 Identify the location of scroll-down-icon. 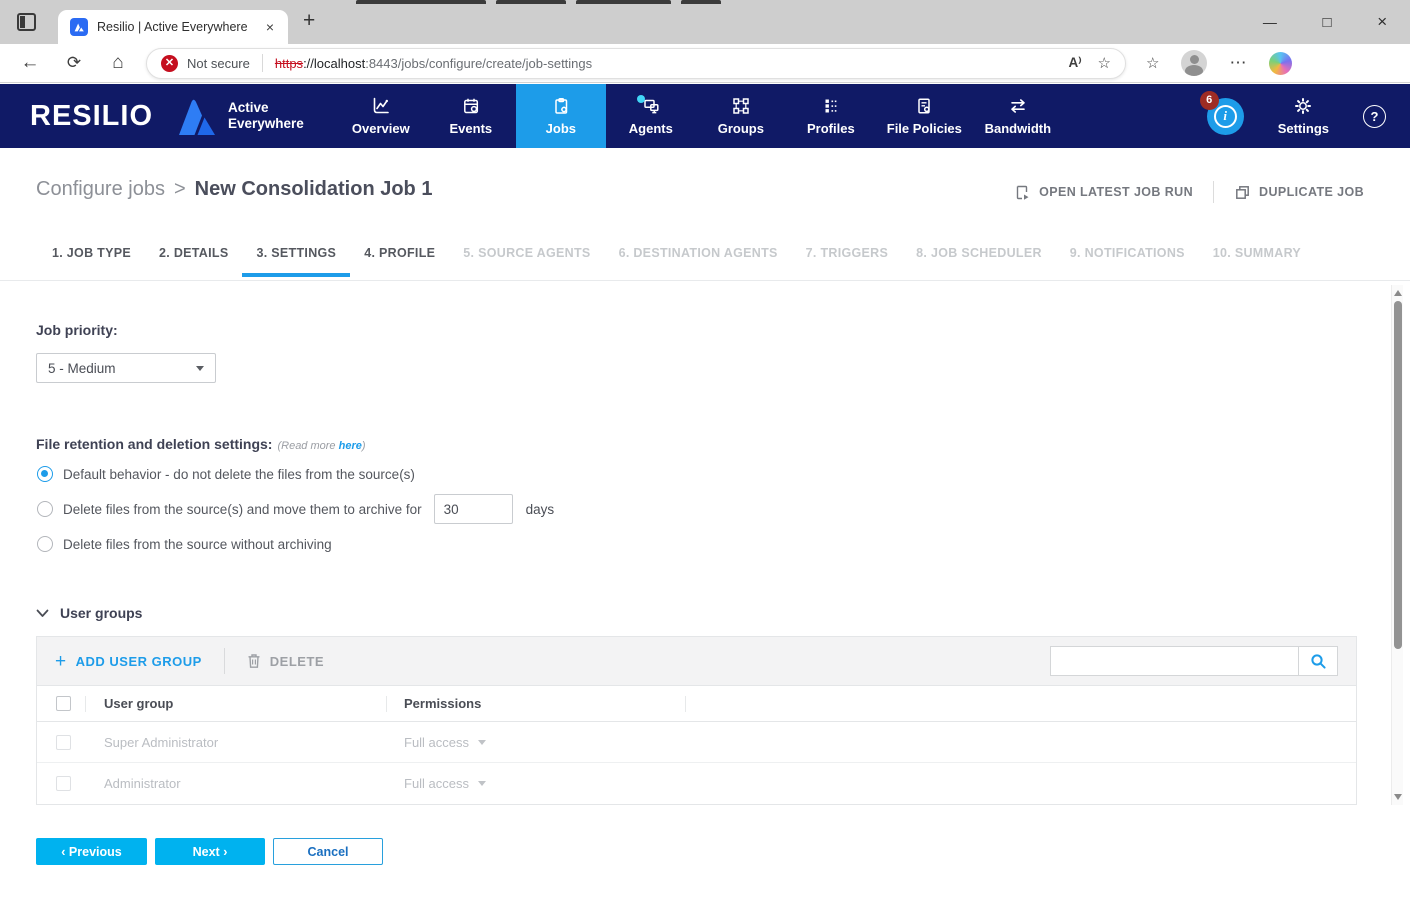
(1398, 797).